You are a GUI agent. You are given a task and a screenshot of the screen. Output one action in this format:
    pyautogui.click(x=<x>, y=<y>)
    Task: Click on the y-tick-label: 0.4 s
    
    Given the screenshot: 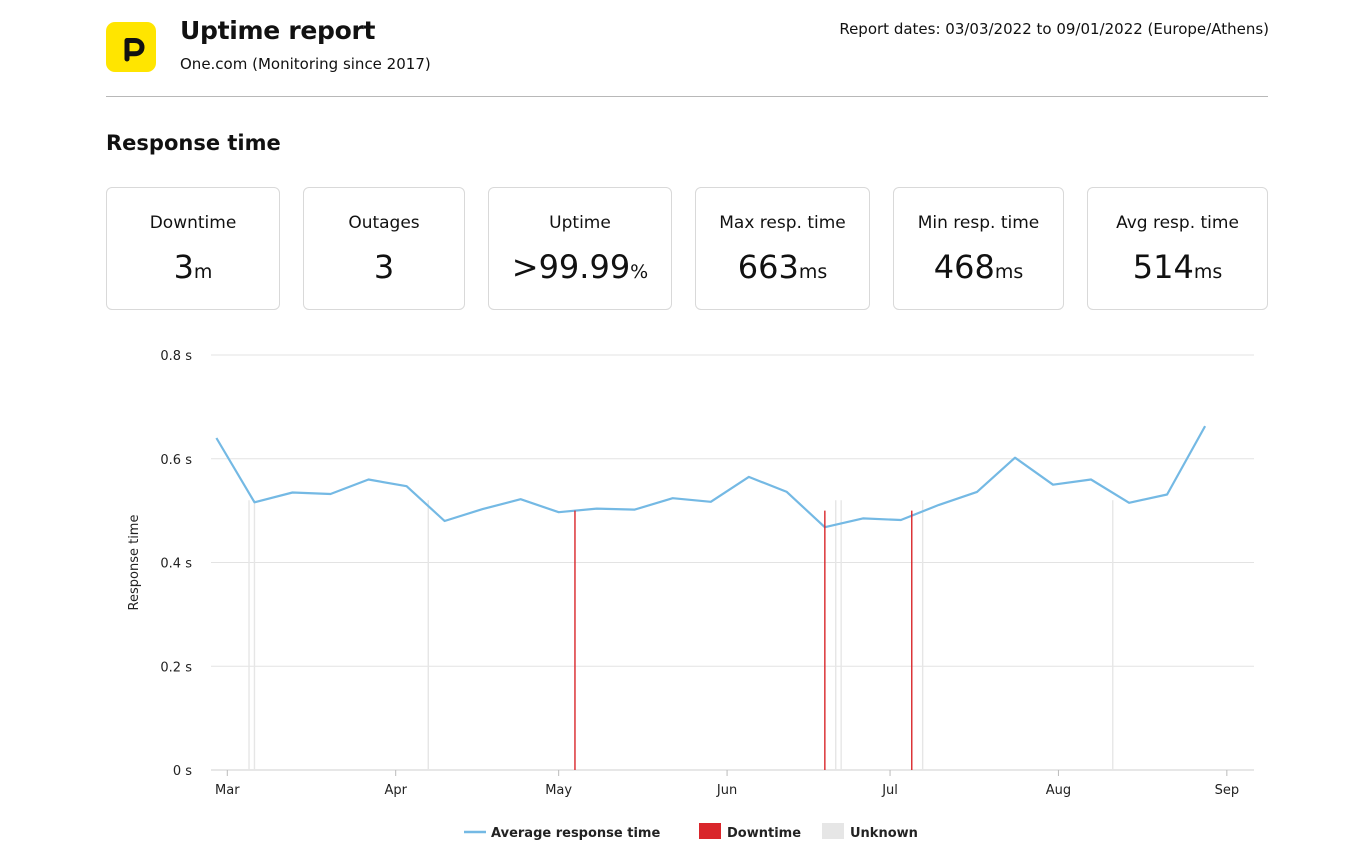 What is the action you would take?
    pyautogui.click(x=176, y=564)
    